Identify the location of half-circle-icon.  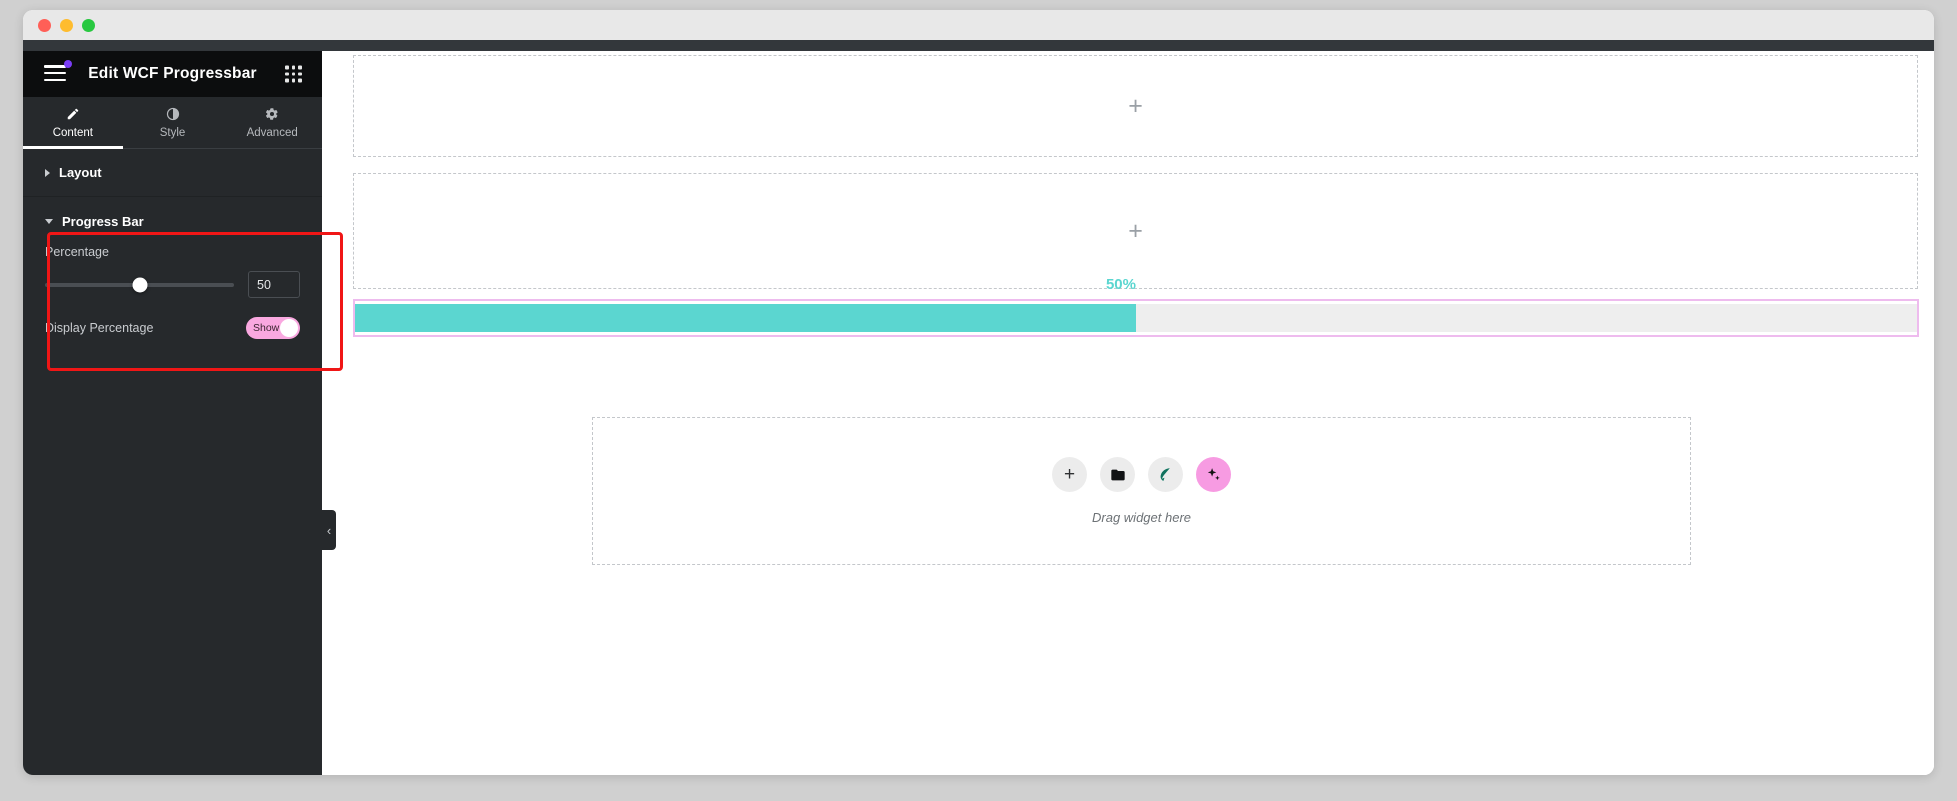
(173, 114).